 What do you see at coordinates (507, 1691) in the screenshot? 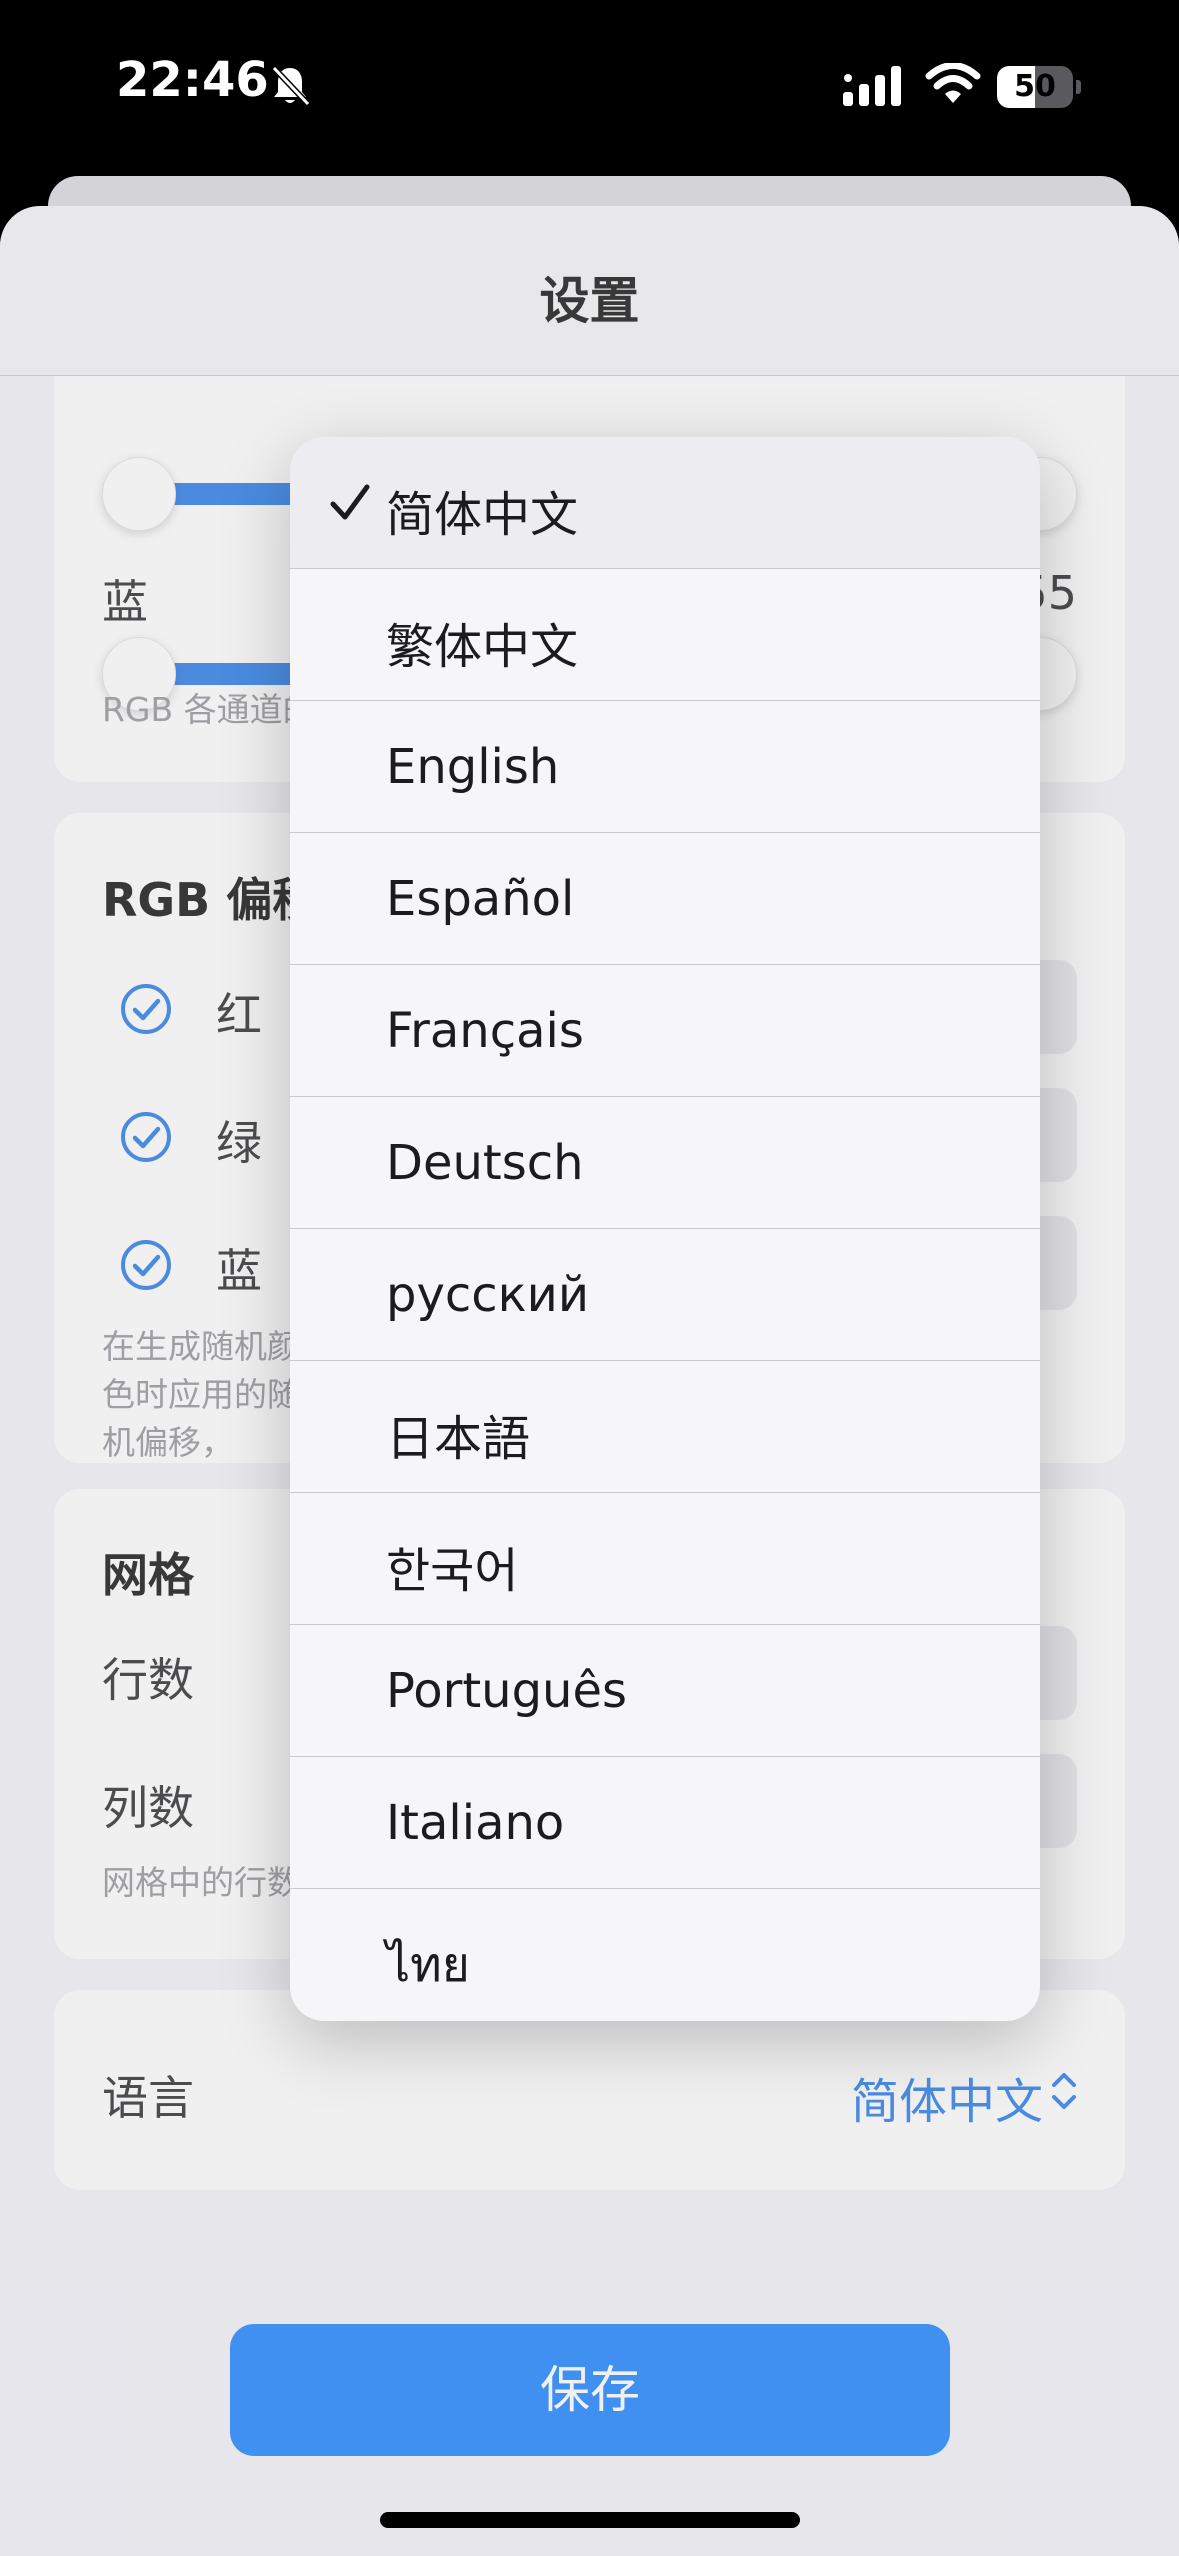
I see `language-option-label: Português` at bounding box center [507, 1691].